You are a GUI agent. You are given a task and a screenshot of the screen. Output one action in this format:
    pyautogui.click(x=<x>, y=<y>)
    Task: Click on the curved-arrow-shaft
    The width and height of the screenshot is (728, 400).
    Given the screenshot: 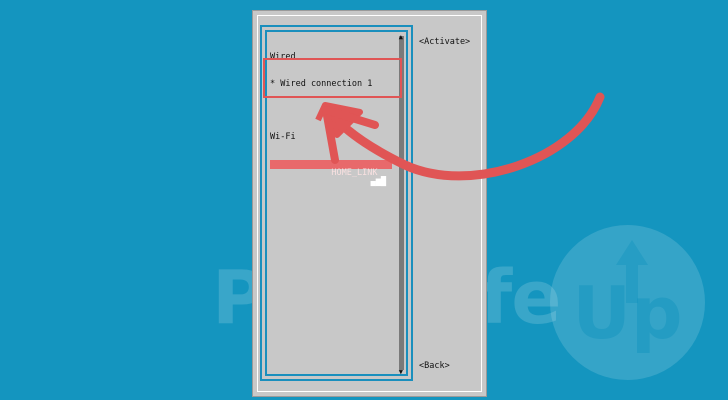 What is the action you would take?
    pyautogui.click(x=467, y=136)
    